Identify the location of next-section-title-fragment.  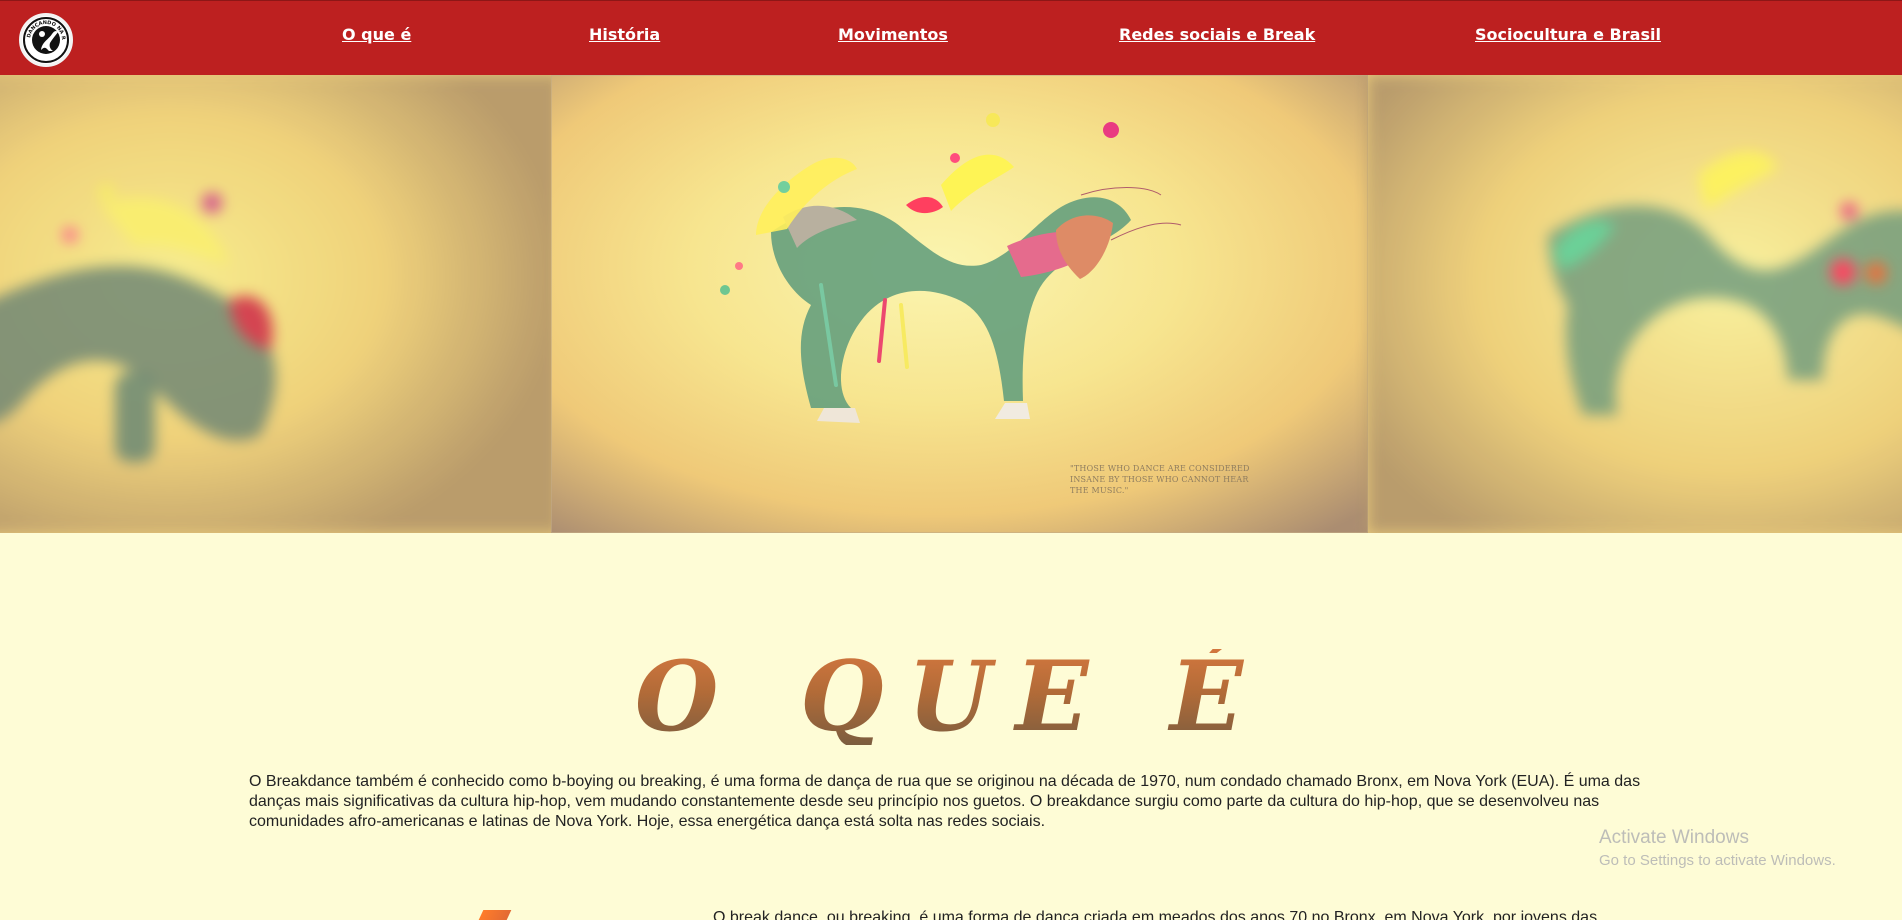
(495, 915).